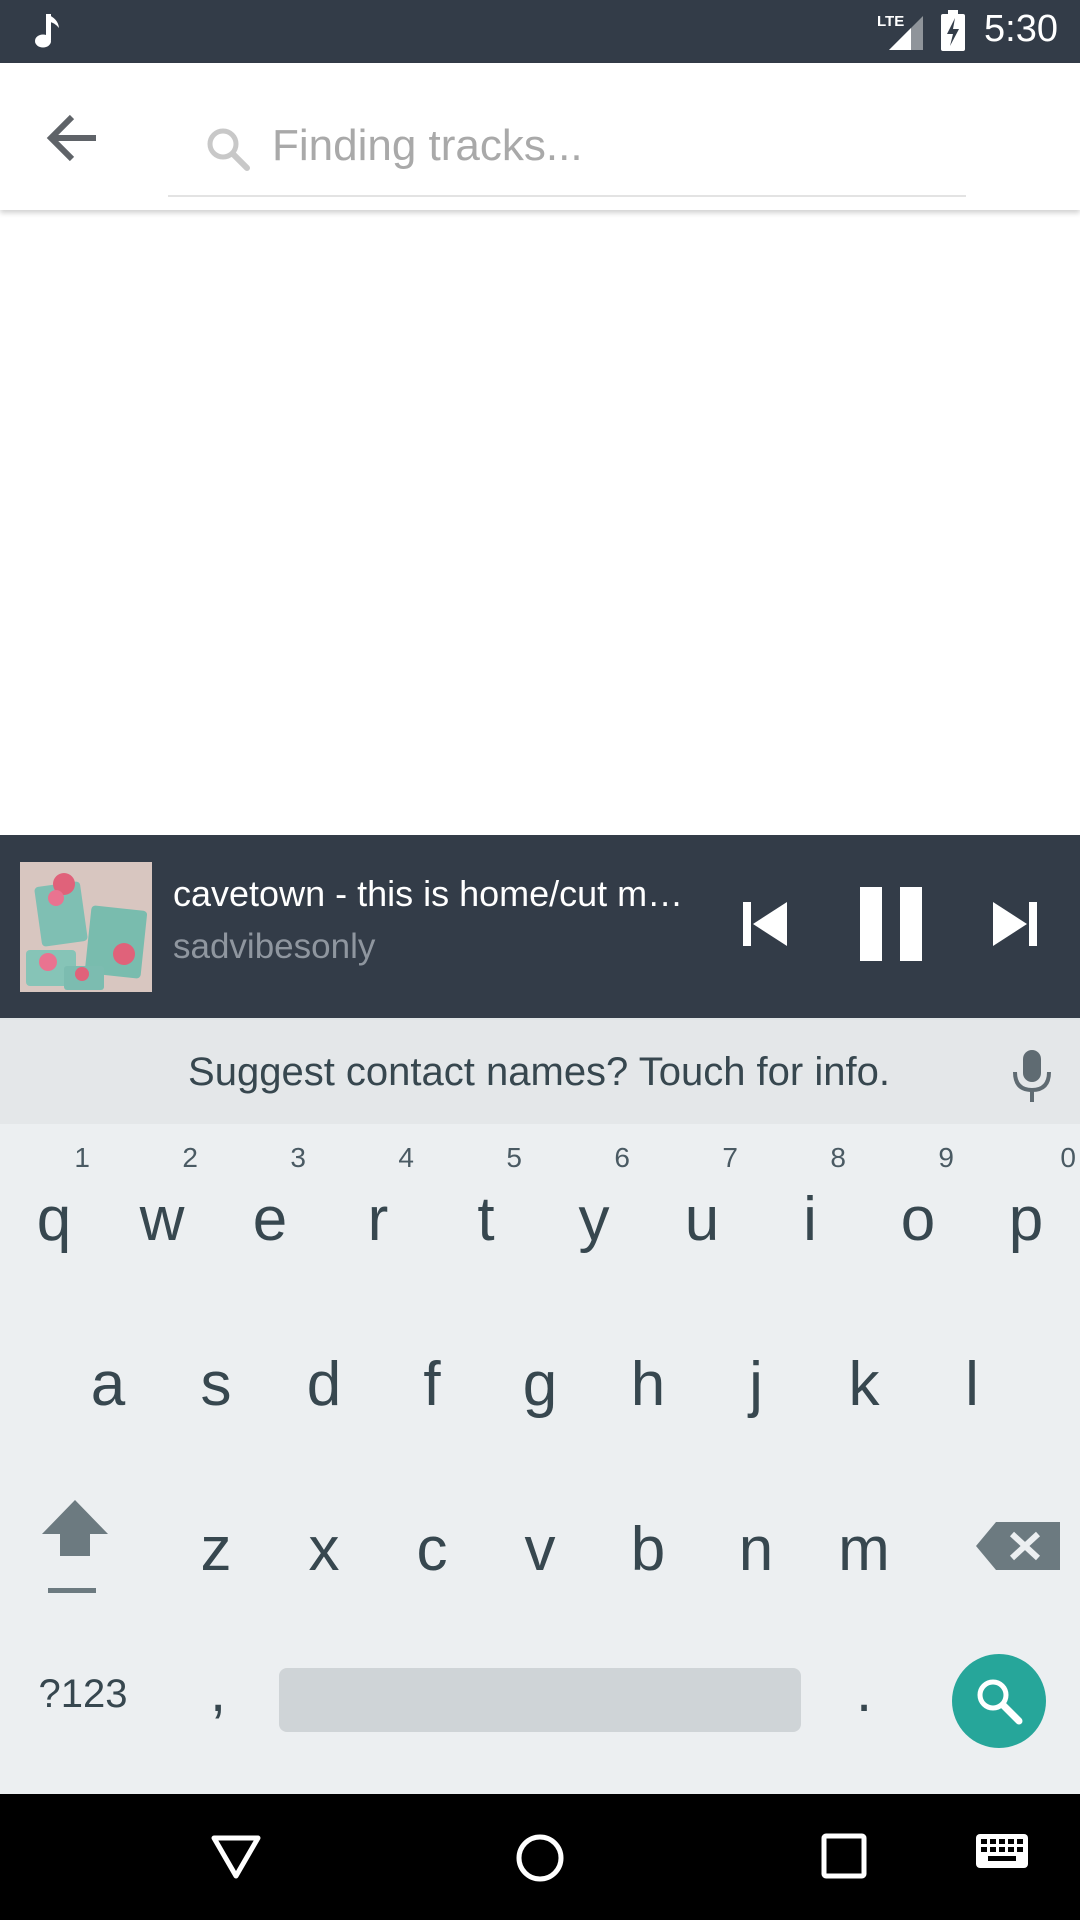  I want to click on key-k: k, so click(864, 1383).